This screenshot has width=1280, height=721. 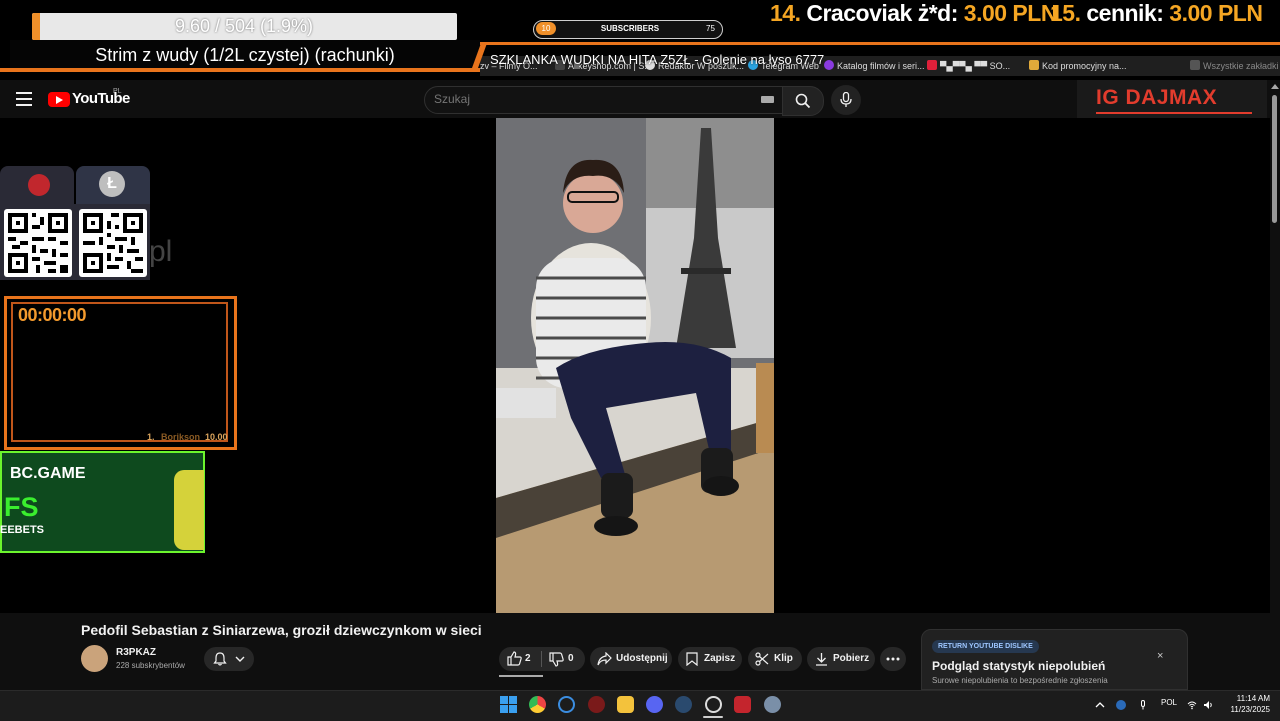 I want to click on steam-tray-icon, so click(x=1121, y=705).